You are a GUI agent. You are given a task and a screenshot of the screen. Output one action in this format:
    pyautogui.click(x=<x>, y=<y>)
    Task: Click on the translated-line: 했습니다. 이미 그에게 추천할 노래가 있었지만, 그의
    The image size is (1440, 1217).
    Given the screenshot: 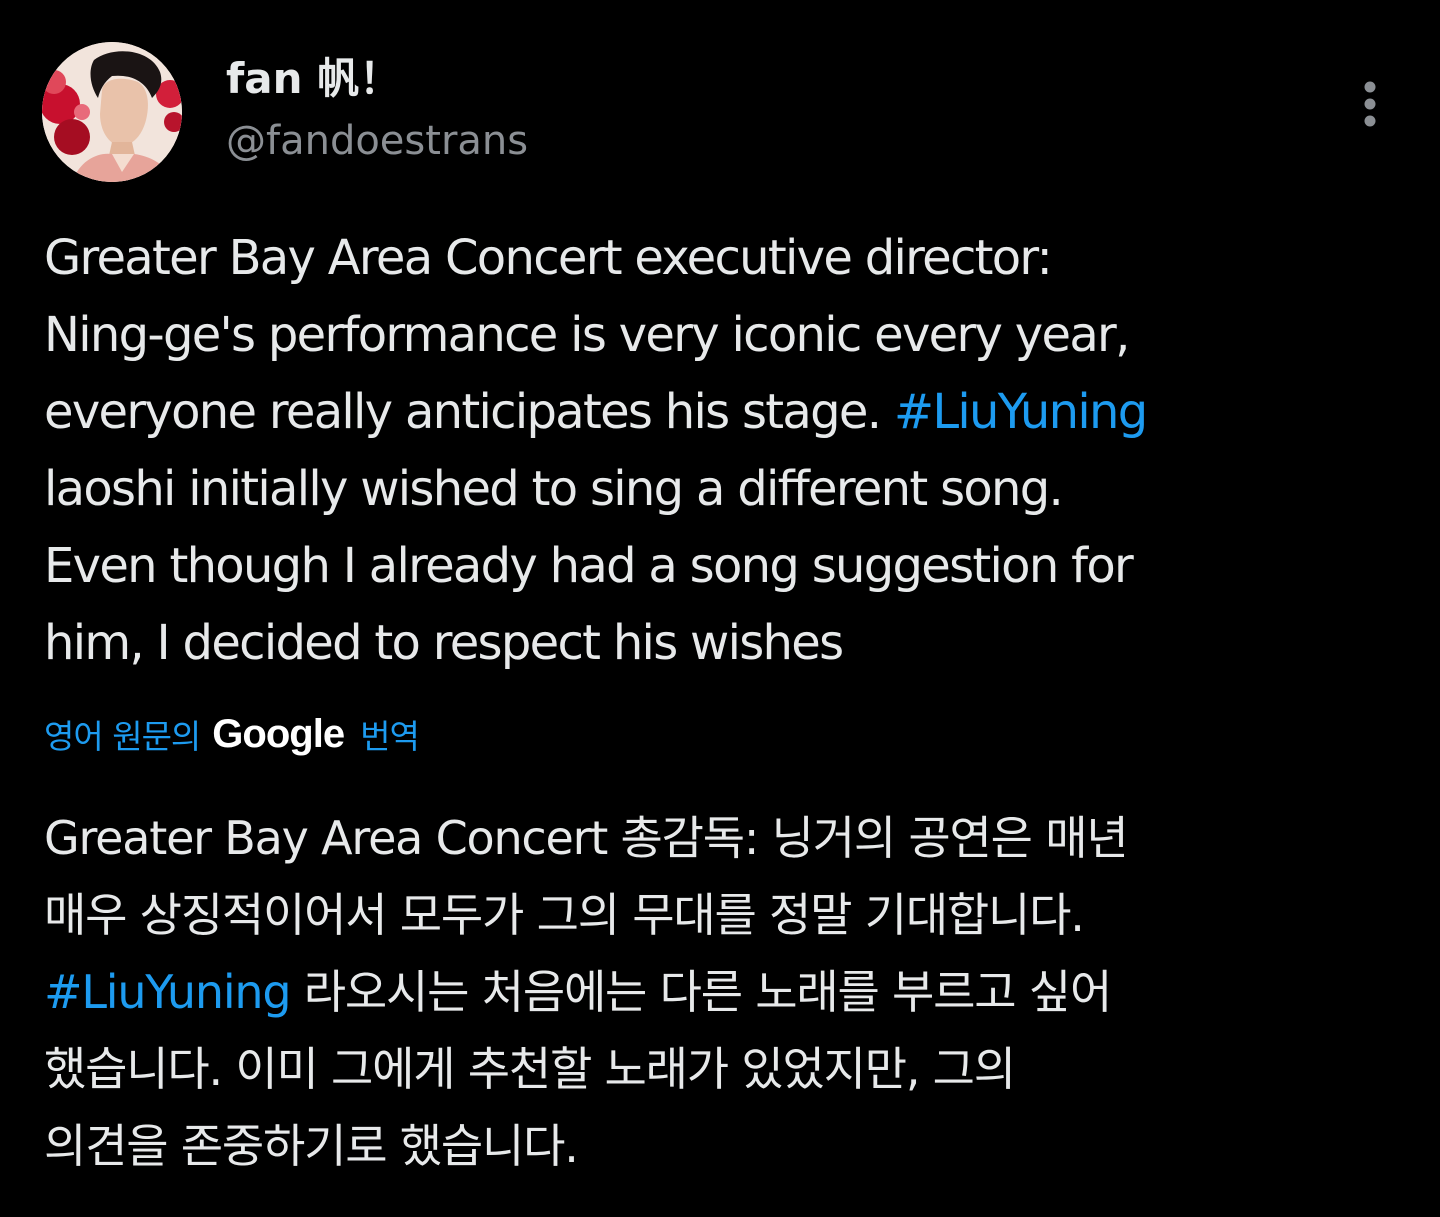 What is the action you would take?
    pyautogui.click(x=530, y=1069)
    